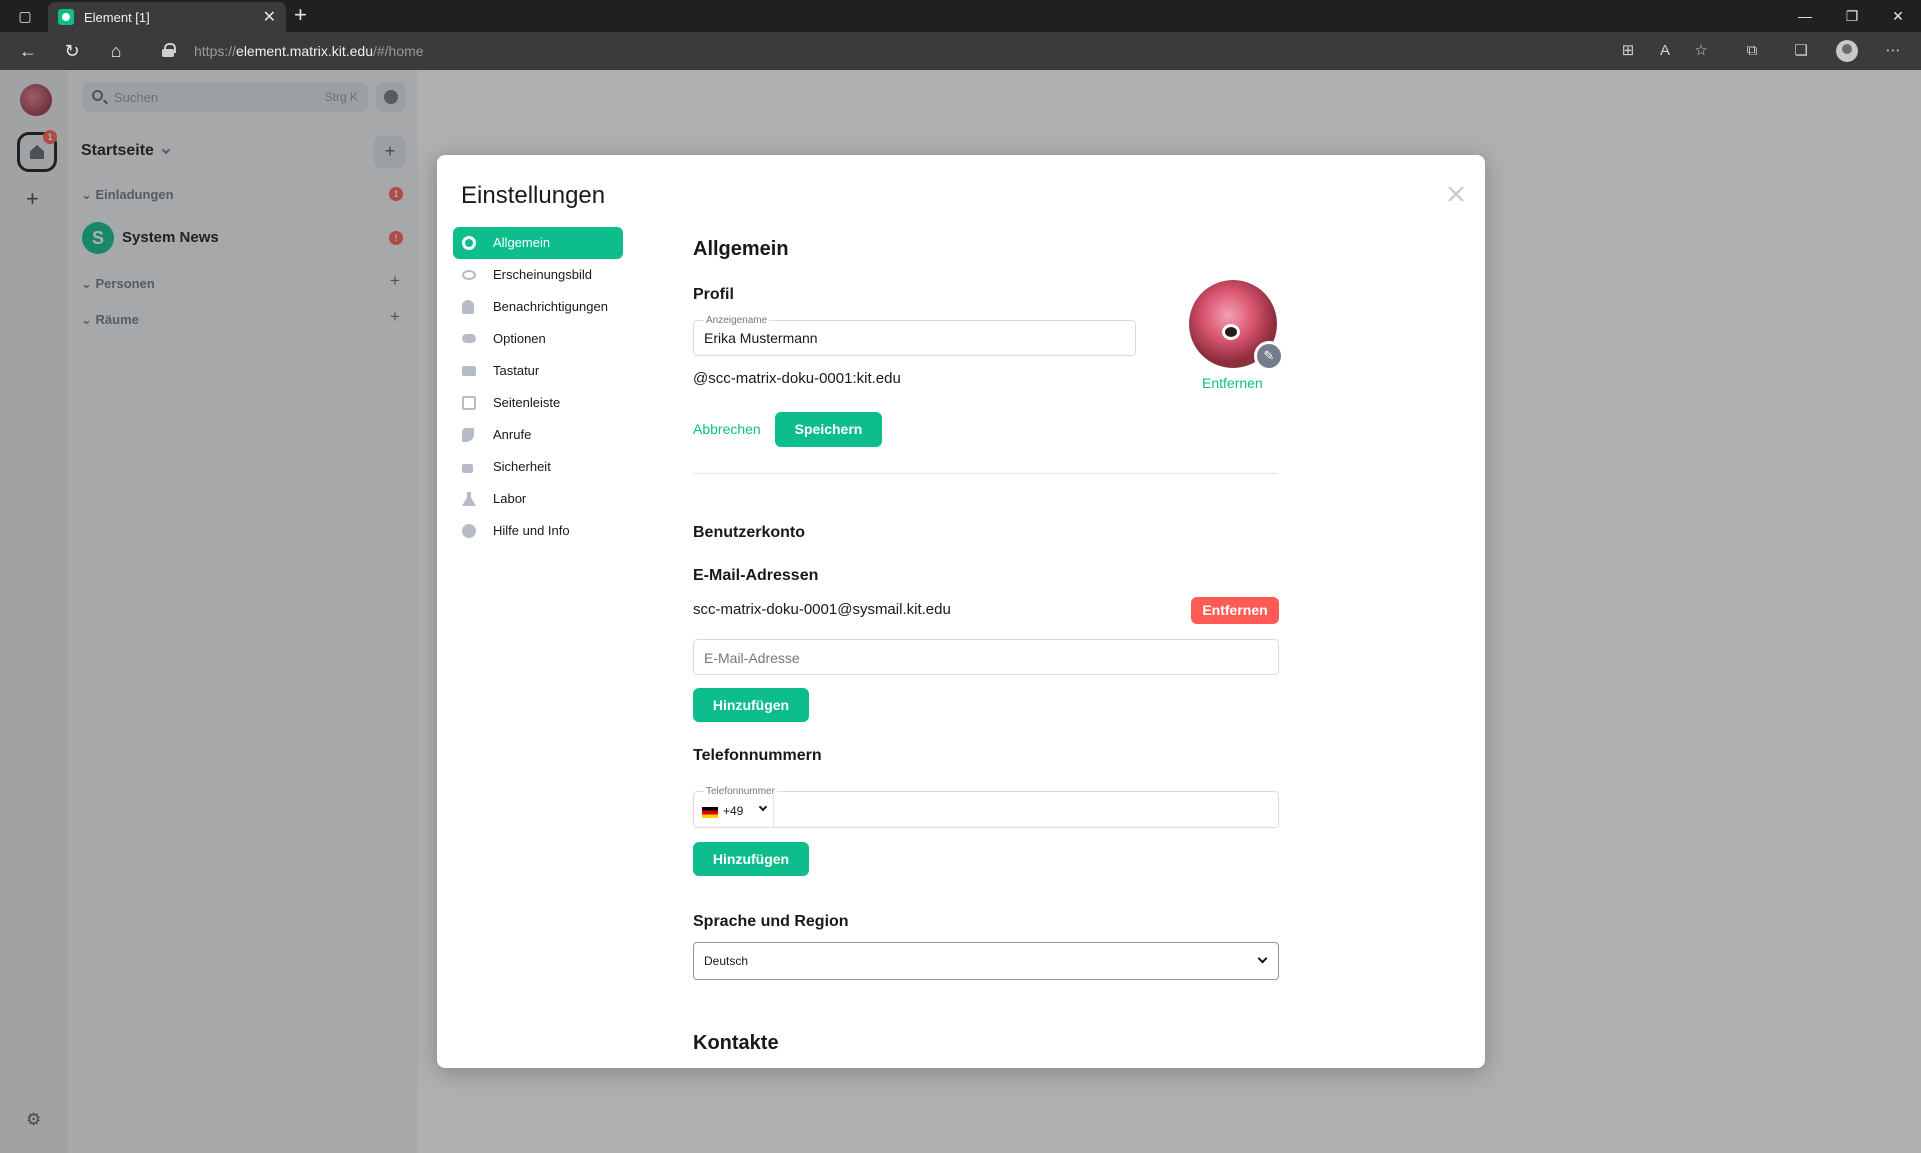 This screenshot has height=1153, width=1921. I want to click on keyboard-icon, so click(469, 371).